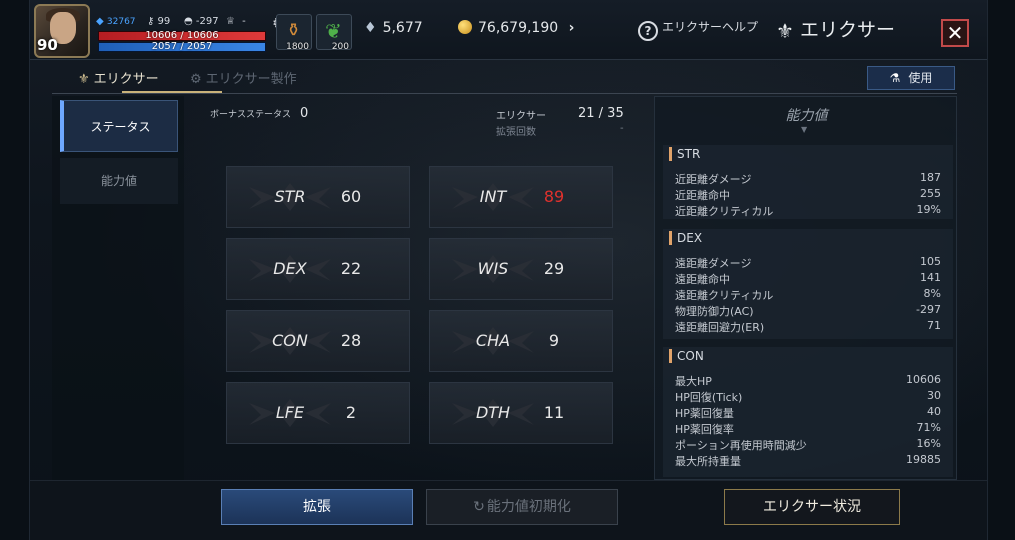 The width and height of the screenshot is (1015, 540). I want to click on diamond-currency: ♦ 5,677, so click(393, 28).